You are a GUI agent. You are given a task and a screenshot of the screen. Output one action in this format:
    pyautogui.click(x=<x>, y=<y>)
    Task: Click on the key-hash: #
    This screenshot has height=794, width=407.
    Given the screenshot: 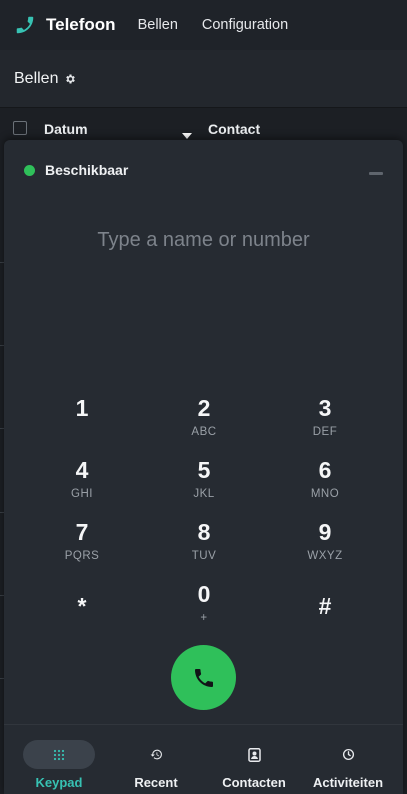 What is the action you would take?
    pyautogui.click(x=325, y=621)
    